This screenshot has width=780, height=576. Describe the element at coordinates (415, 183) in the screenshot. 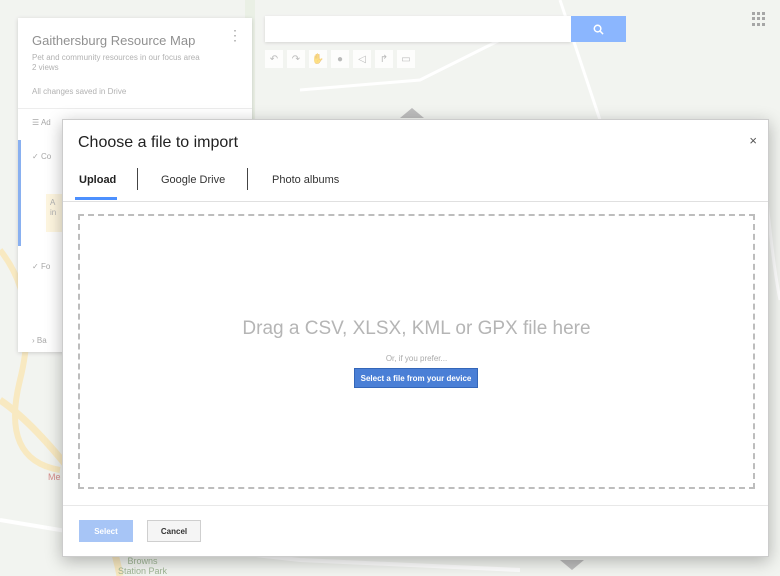

I see `import-source-tabs: Upload Google Drive Photo albums` at that location.